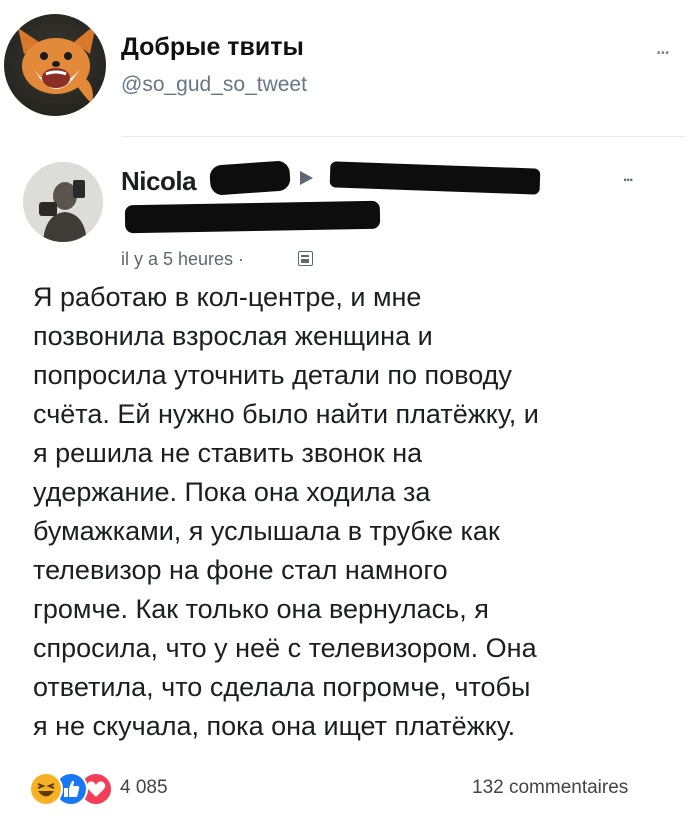 The image size is (700, 825). What do you see at coordinates (214, 85) in the screenshot?
I see `tweet-author-handle: @so_gud_so_tweet` at bounding box center [214, 85].